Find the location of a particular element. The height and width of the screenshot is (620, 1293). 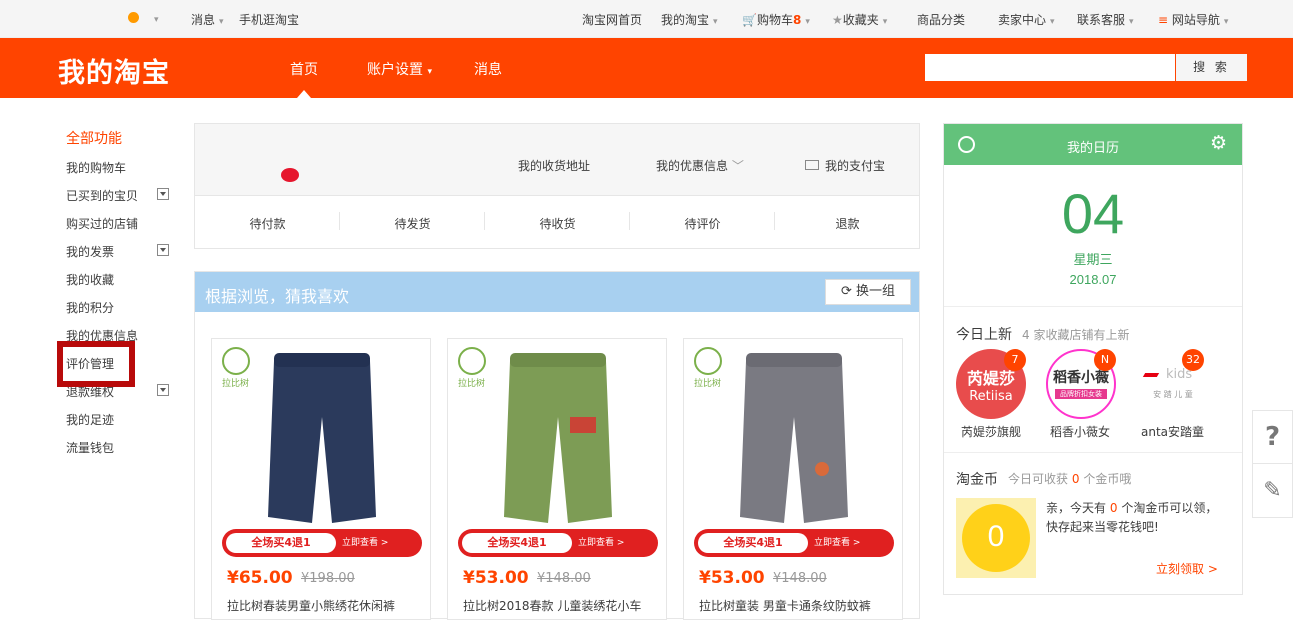

anta-swoosh-icon is located at coordinates (1151, 375).